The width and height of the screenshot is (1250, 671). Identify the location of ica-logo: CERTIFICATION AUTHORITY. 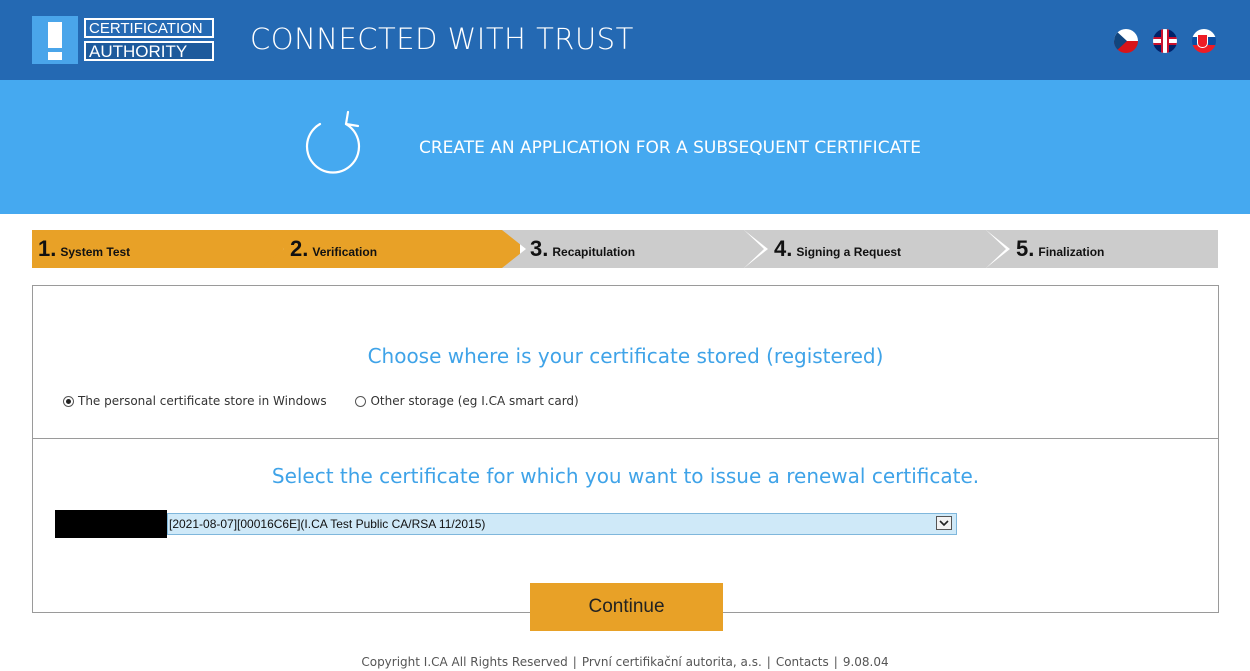
(123, 40).